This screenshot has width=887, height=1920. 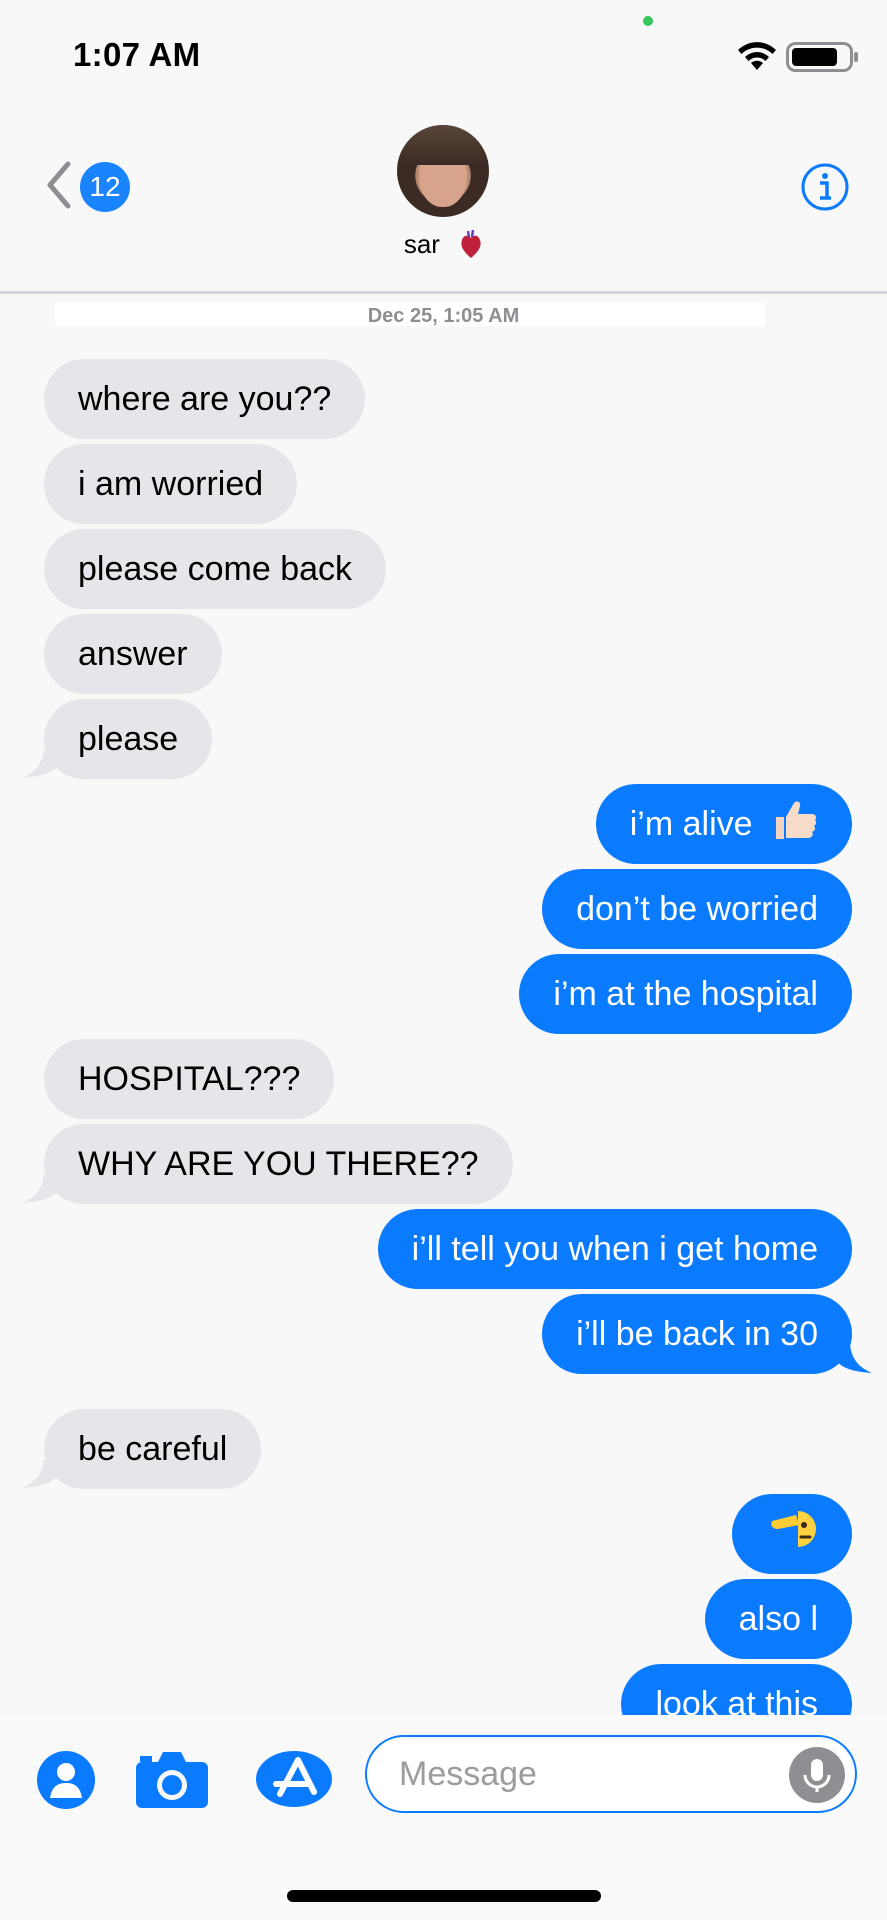 I want to click on message-text: i am worried, so click(x=171, y=484).